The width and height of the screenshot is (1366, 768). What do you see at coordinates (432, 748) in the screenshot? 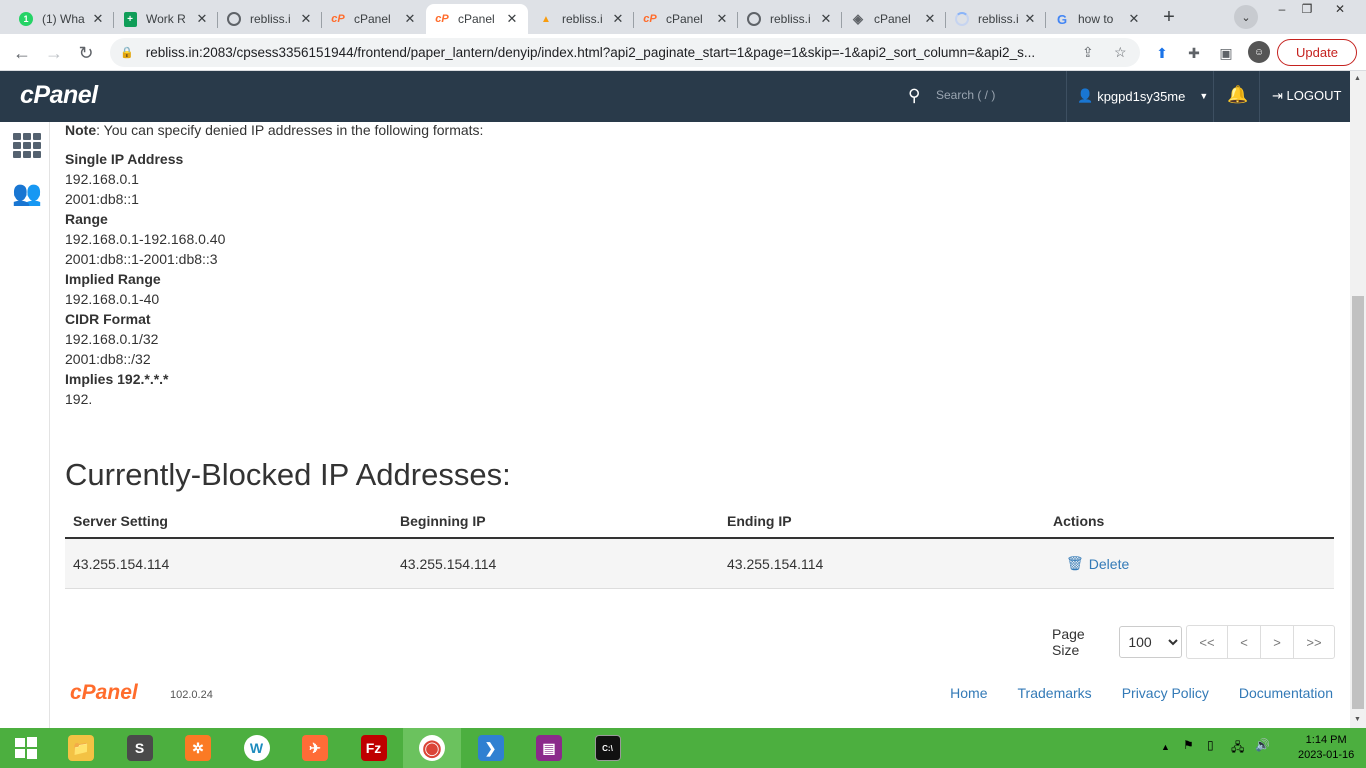
I see `taskbar-chrome: ◉` at bounding box center [432, 748].